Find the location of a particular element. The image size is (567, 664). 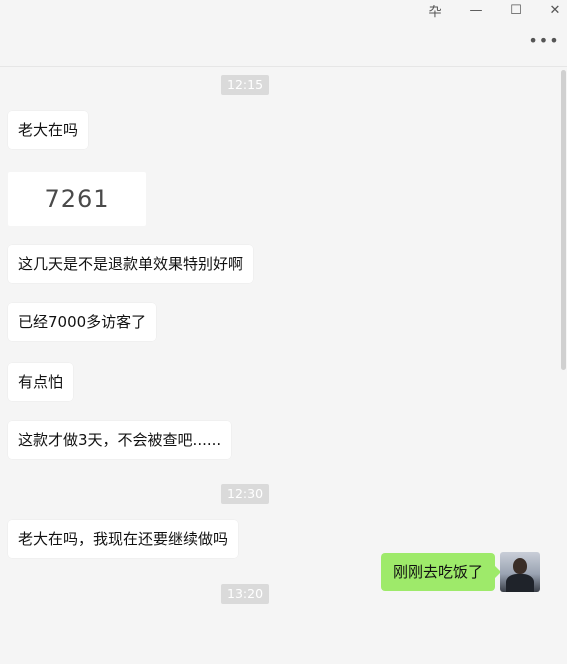

minimize-icon: — is located at coordinates (476, 10).